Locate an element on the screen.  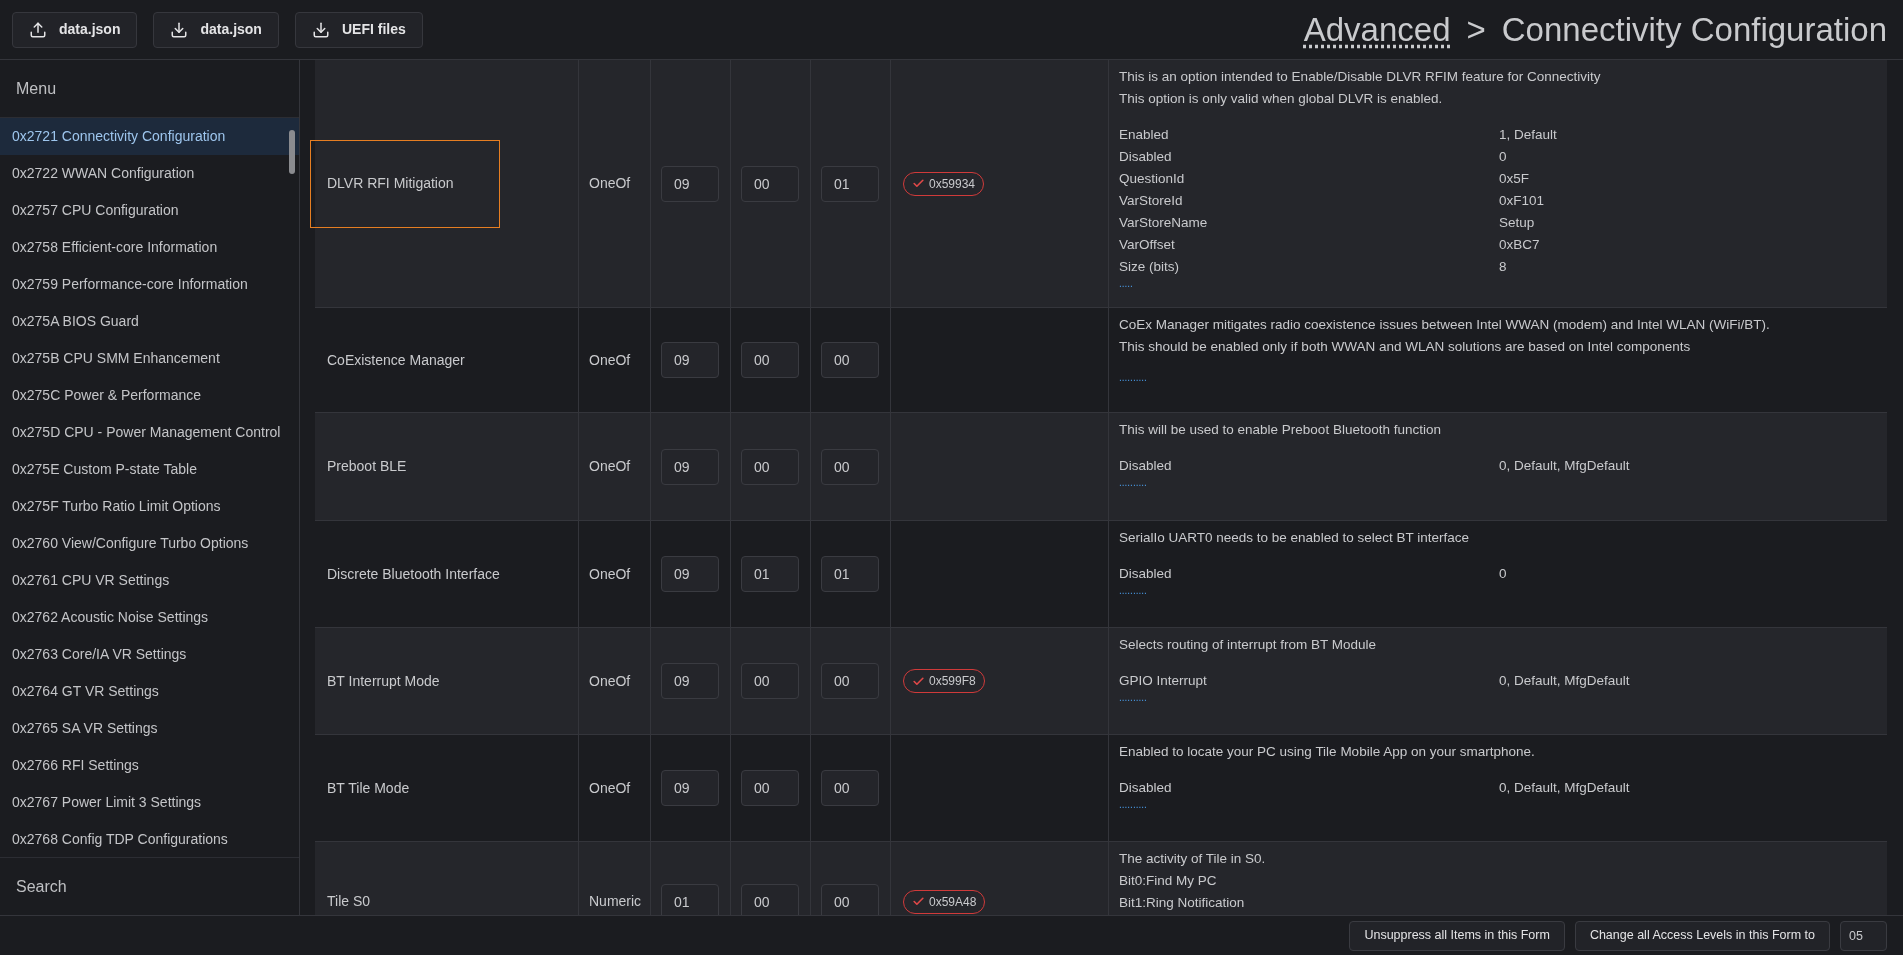
access-level-button: Change all Access Levels in this Form to is located at coordinates (1702, 935).